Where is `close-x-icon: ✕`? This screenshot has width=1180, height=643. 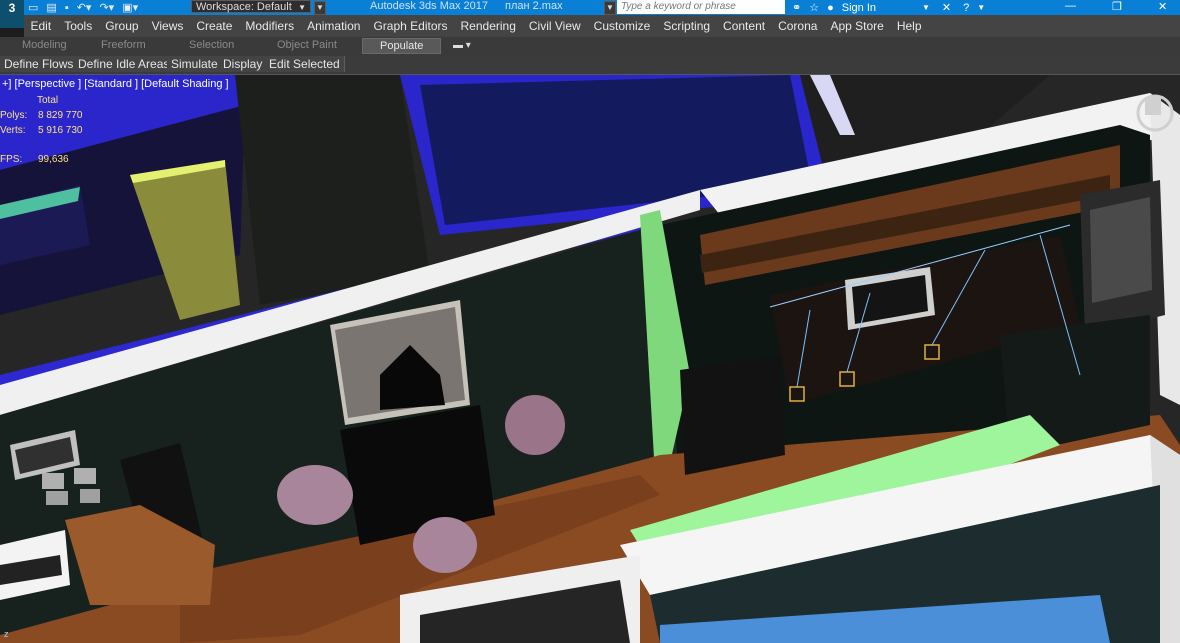
close-x-icon: ✕ is located at coordinates (946, 7).